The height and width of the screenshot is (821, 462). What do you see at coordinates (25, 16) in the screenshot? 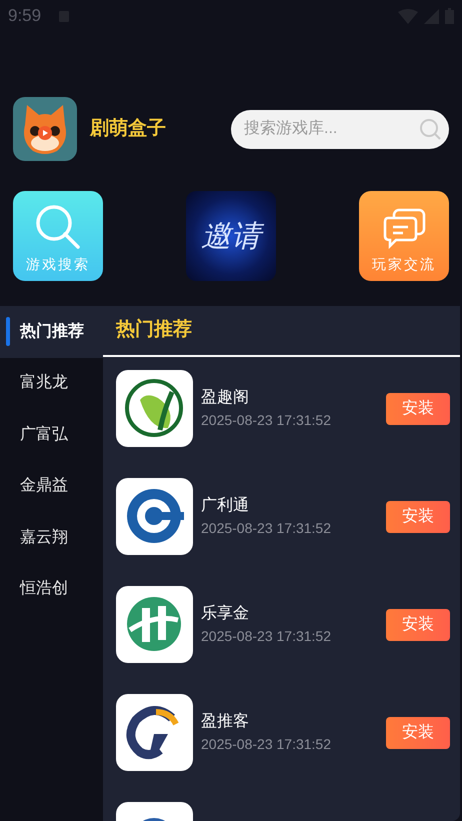
I see `status-time: 9:59` at bounding box center [25, 16].